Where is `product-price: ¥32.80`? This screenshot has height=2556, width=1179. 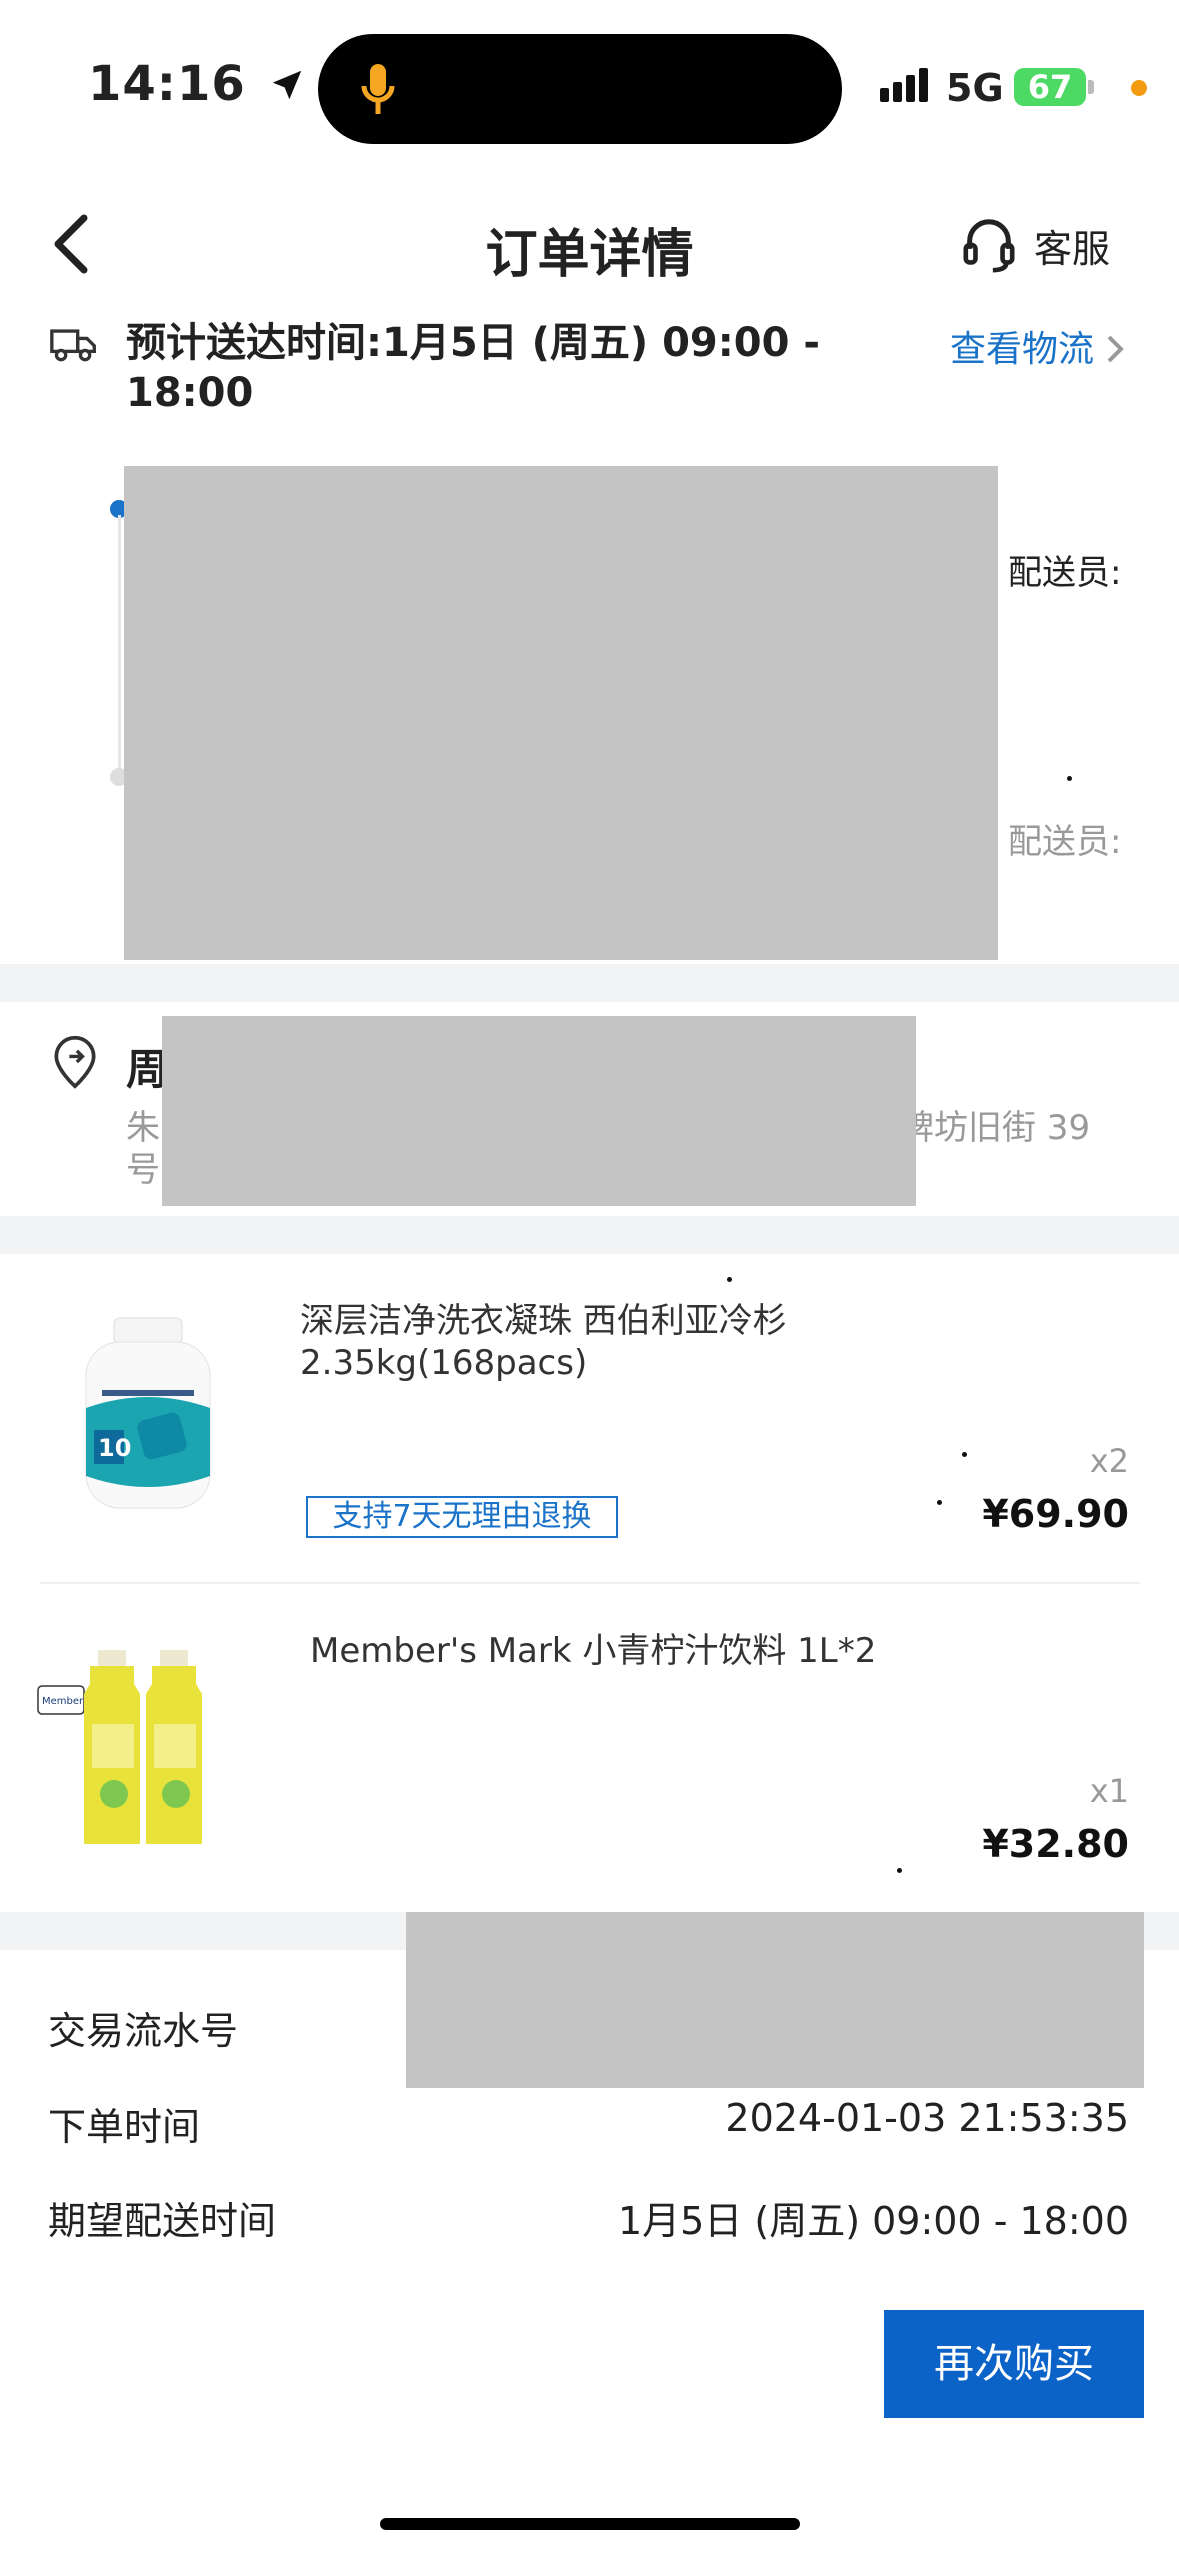 product-price: ¥32.80 is located at coordinates (1055, 1844).